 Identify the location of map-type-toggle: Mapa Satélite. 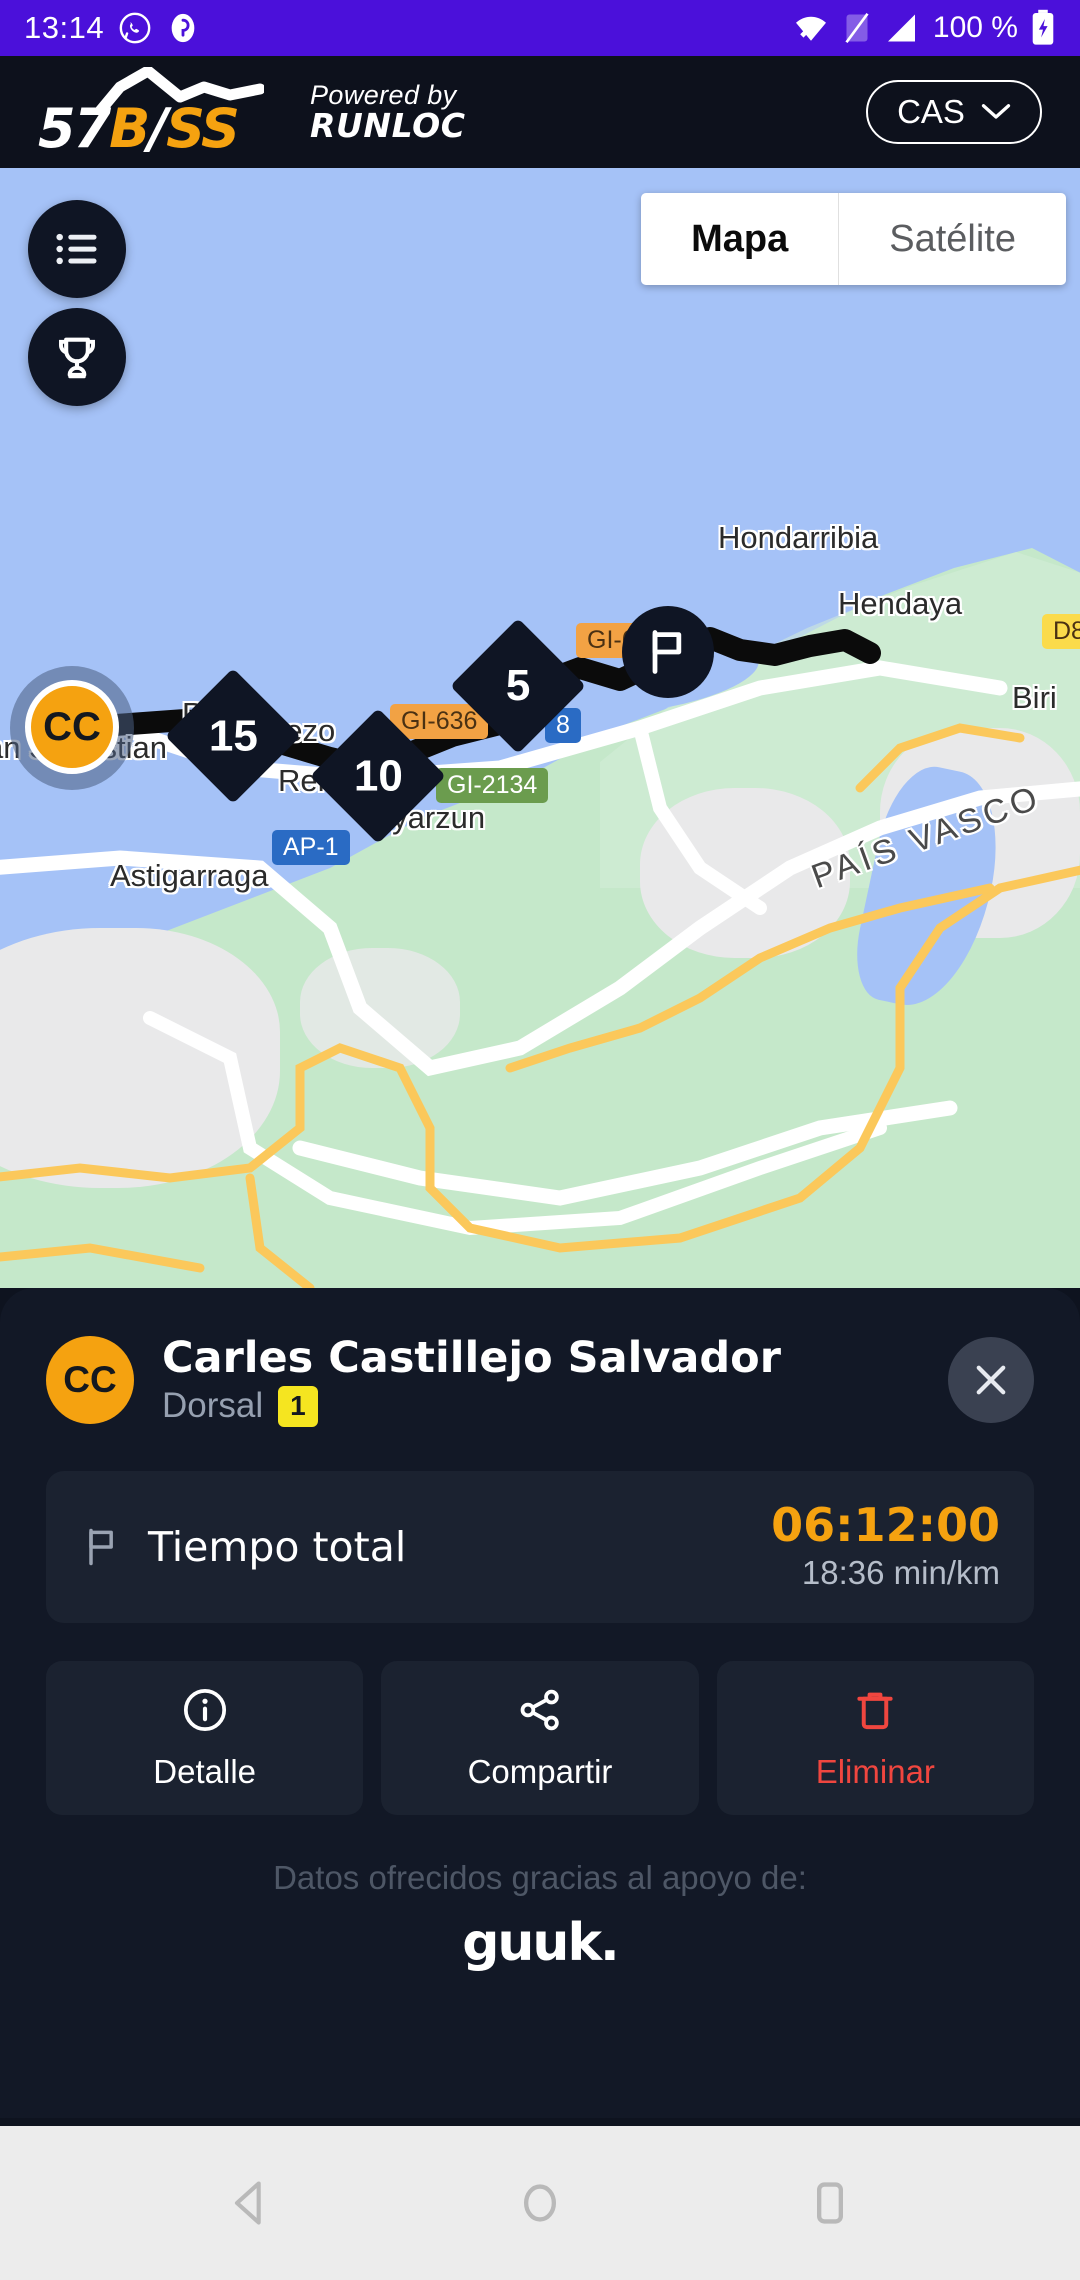
(853, 239).